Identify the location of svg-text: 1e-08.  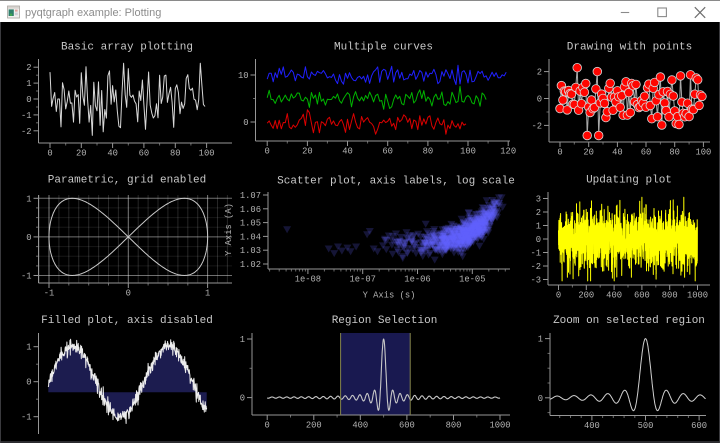
(308, 280).